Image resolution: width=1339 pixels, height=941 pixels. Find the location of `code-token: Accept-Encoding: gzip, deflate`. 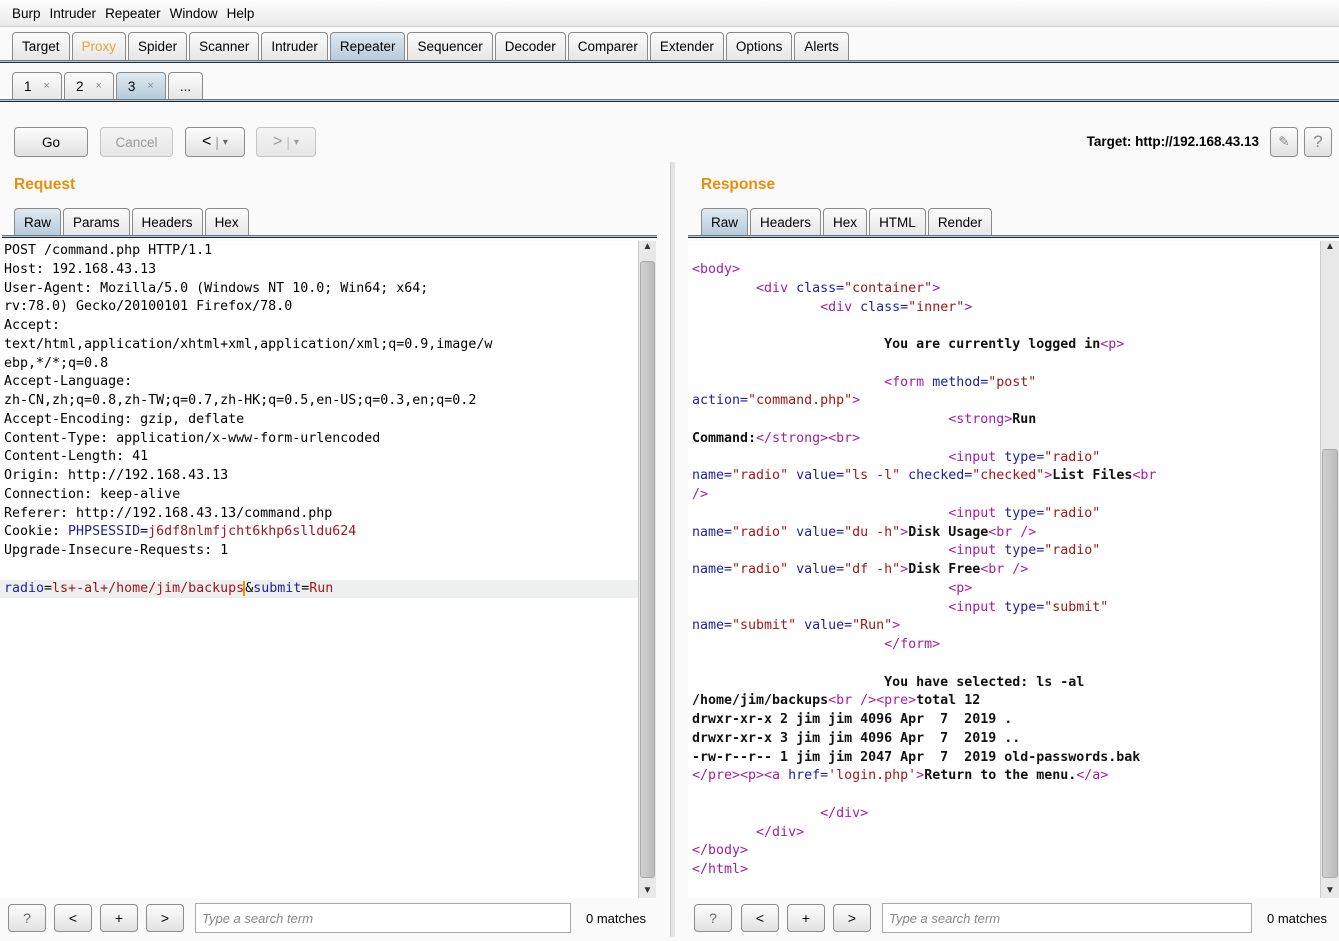

code-token: Accept-Encoding: gzip, deflate is located at coordinates (124, 419).